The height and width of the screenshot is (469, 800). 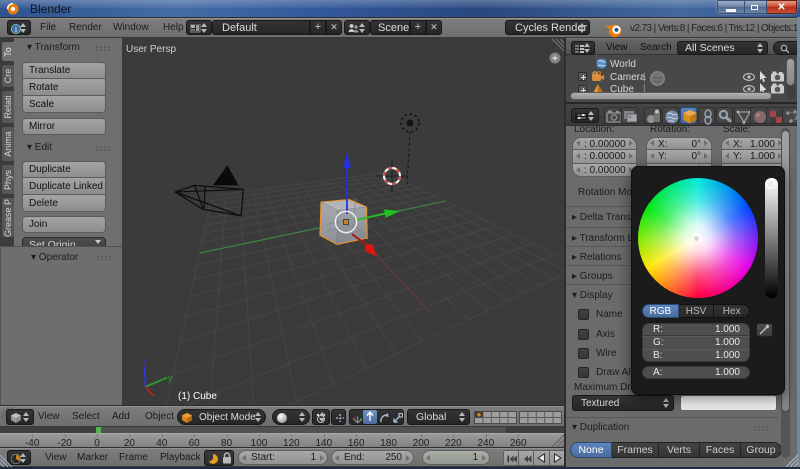 What do you see at coordinates (197, 396) in the screenshot?
I see `svg-text: (1) Cube` at bounding box center [197, 396].